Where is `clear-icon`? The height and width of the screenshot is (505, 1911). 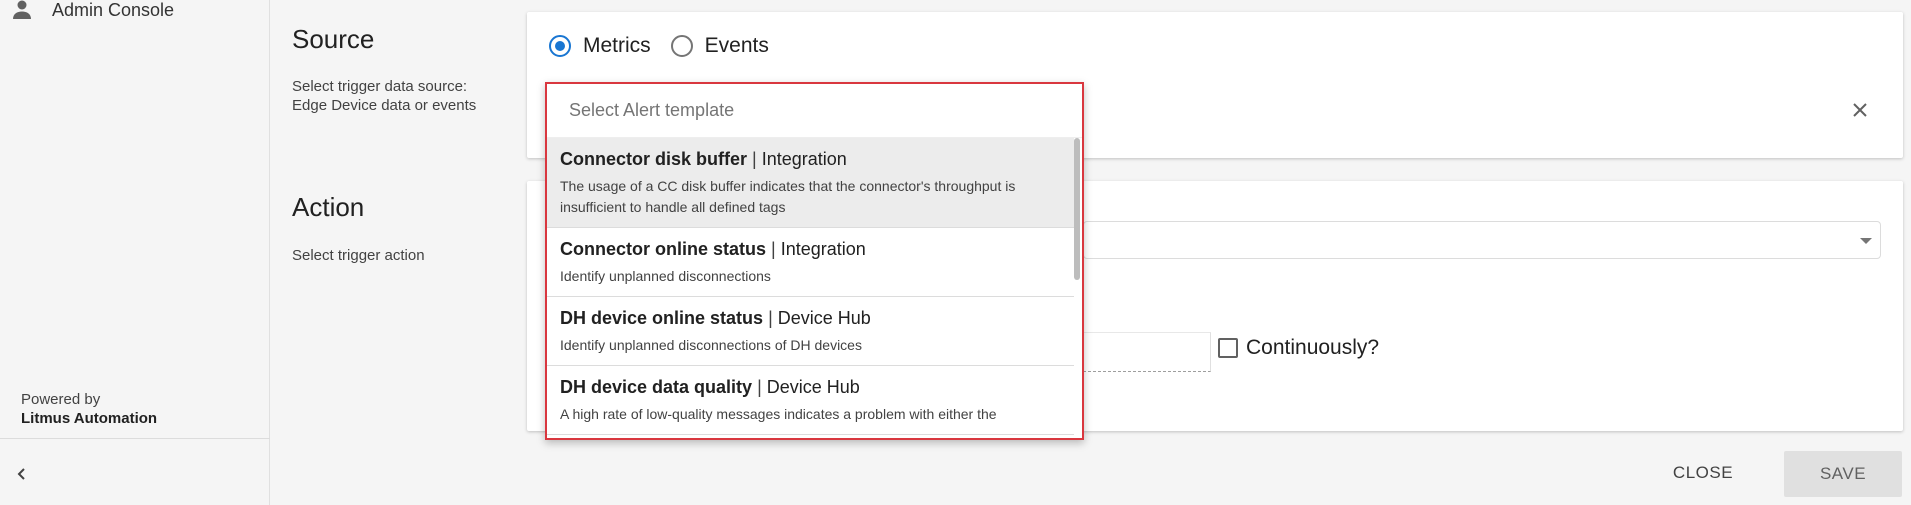
clear-icon is located at coordinates (1860, 110).